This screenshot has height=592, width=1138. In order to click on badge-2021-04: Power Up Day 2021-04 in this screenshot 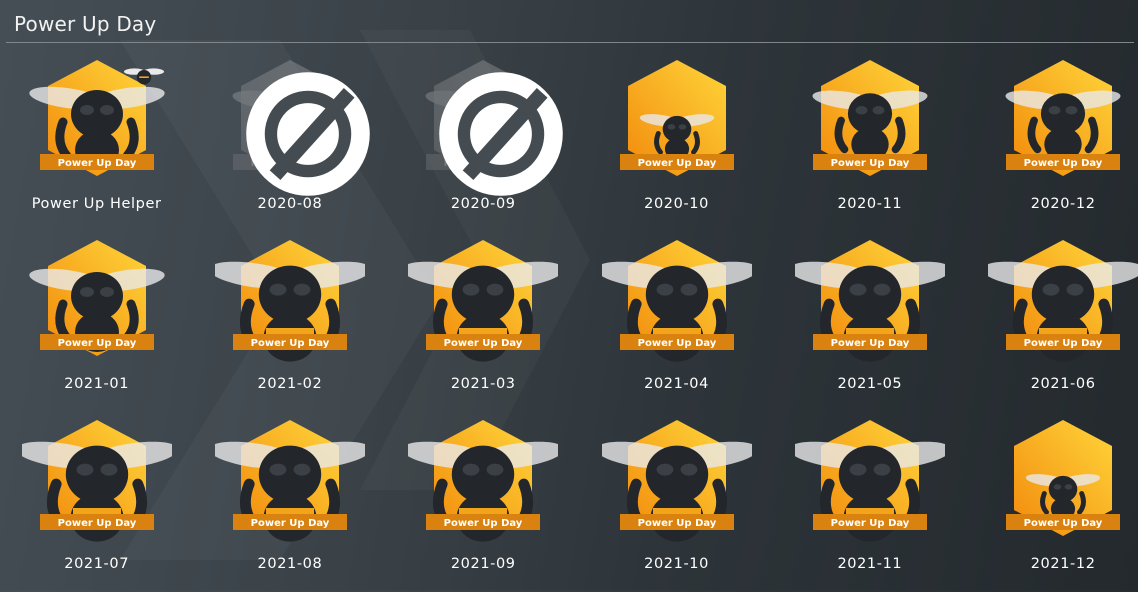, I will do `click(676, 322)`.